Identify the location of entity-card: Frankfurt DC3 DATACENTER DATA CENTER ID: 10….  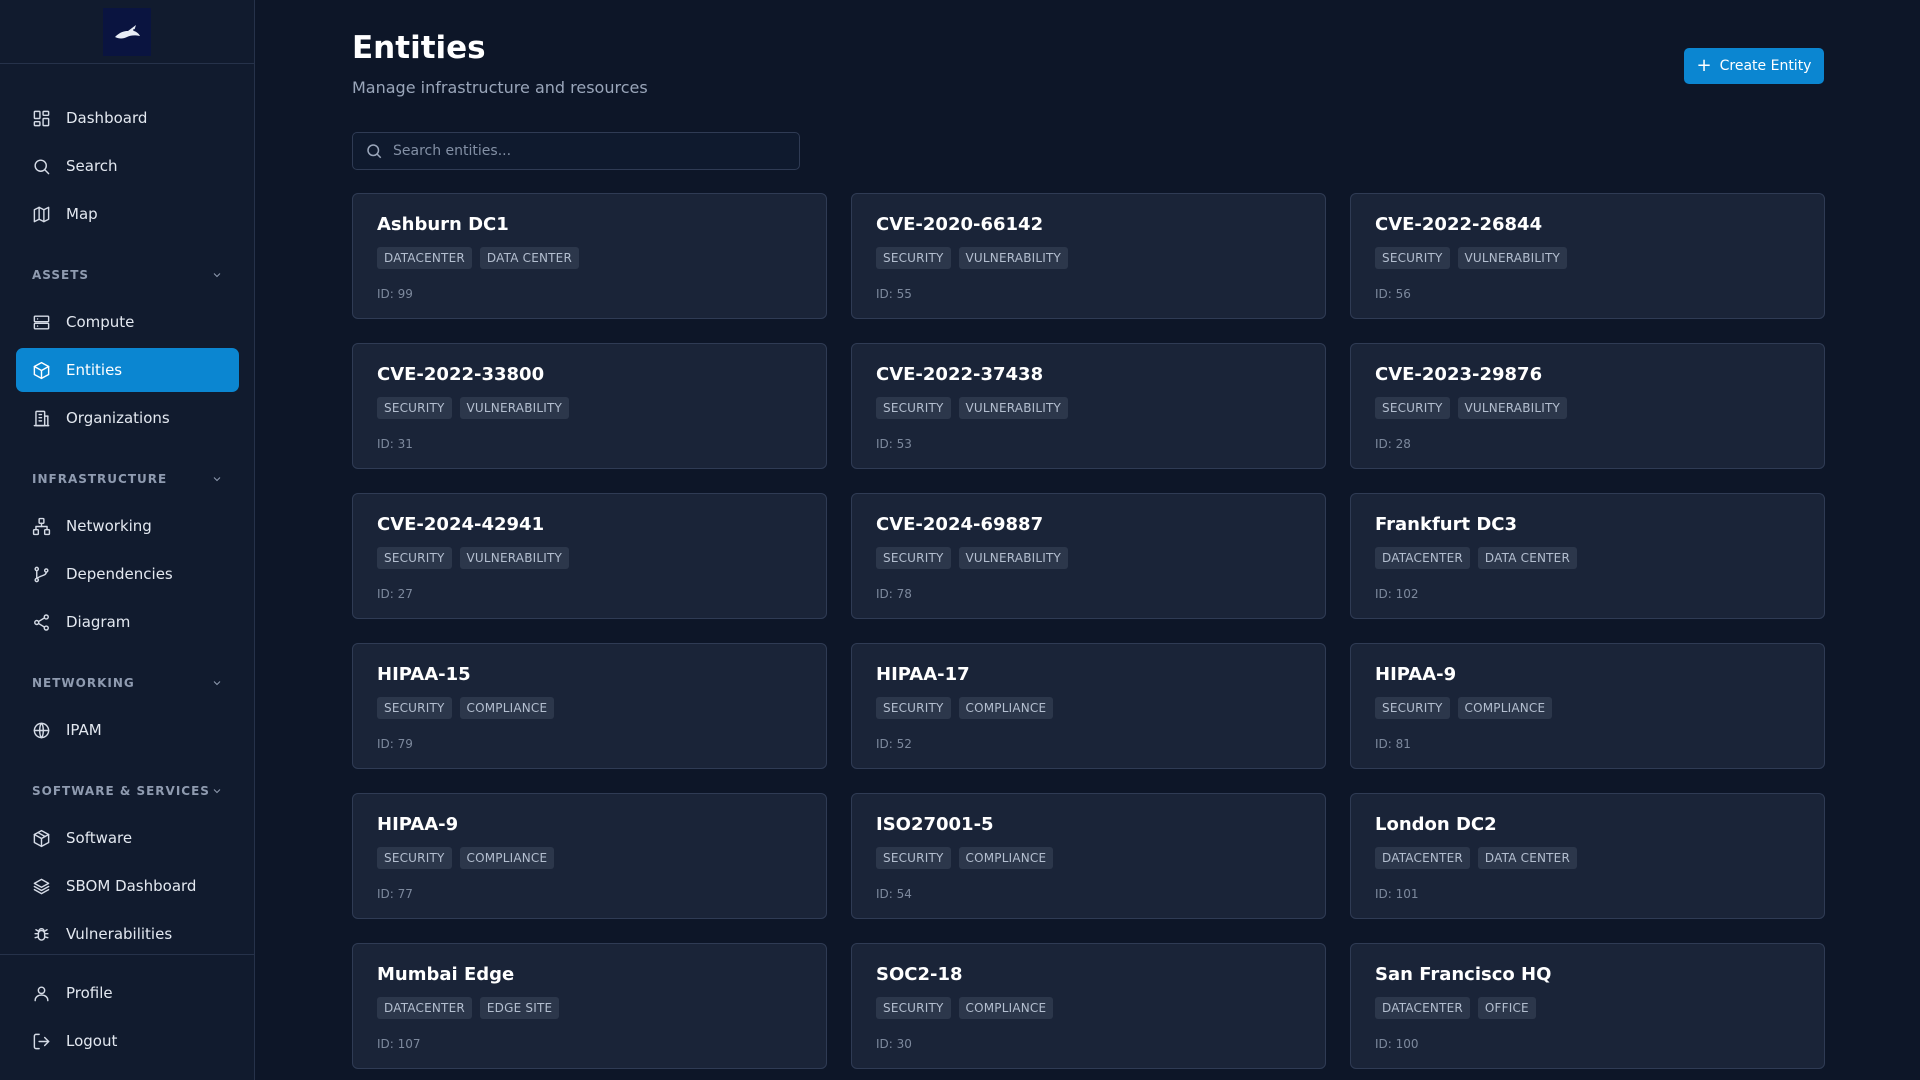
(1587, 556).